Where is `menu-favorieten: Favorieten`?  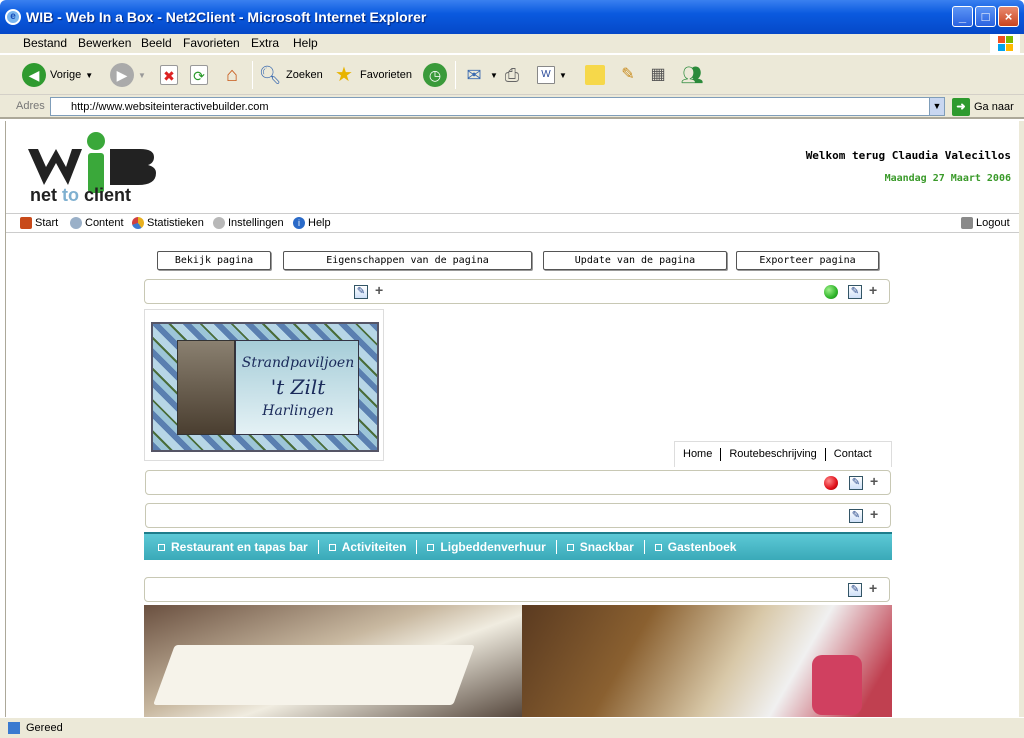 menu-favorieten: Favorieten is located at coordinates (211, 43).